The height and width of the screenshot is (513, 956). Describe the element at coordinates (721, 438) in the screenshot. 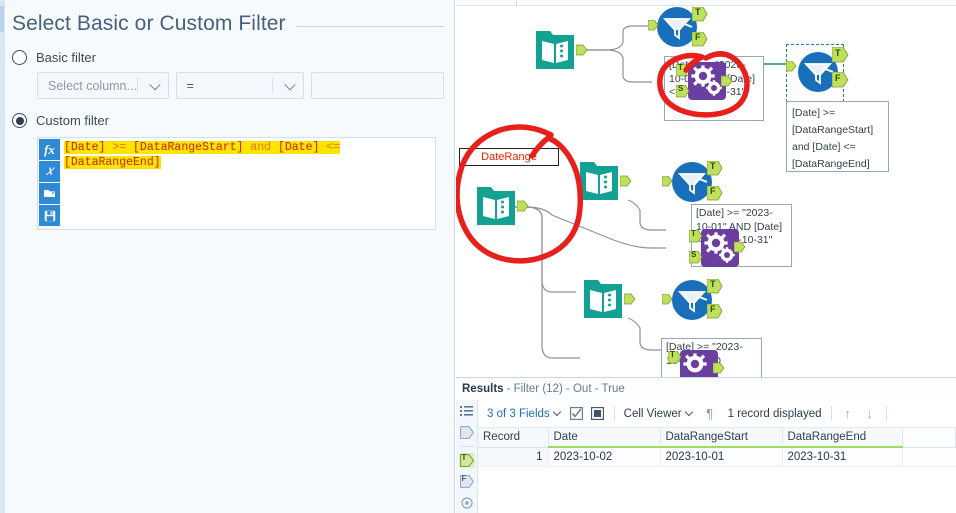

I see `column-header-datarangestart: DataRangeStart` at that location.